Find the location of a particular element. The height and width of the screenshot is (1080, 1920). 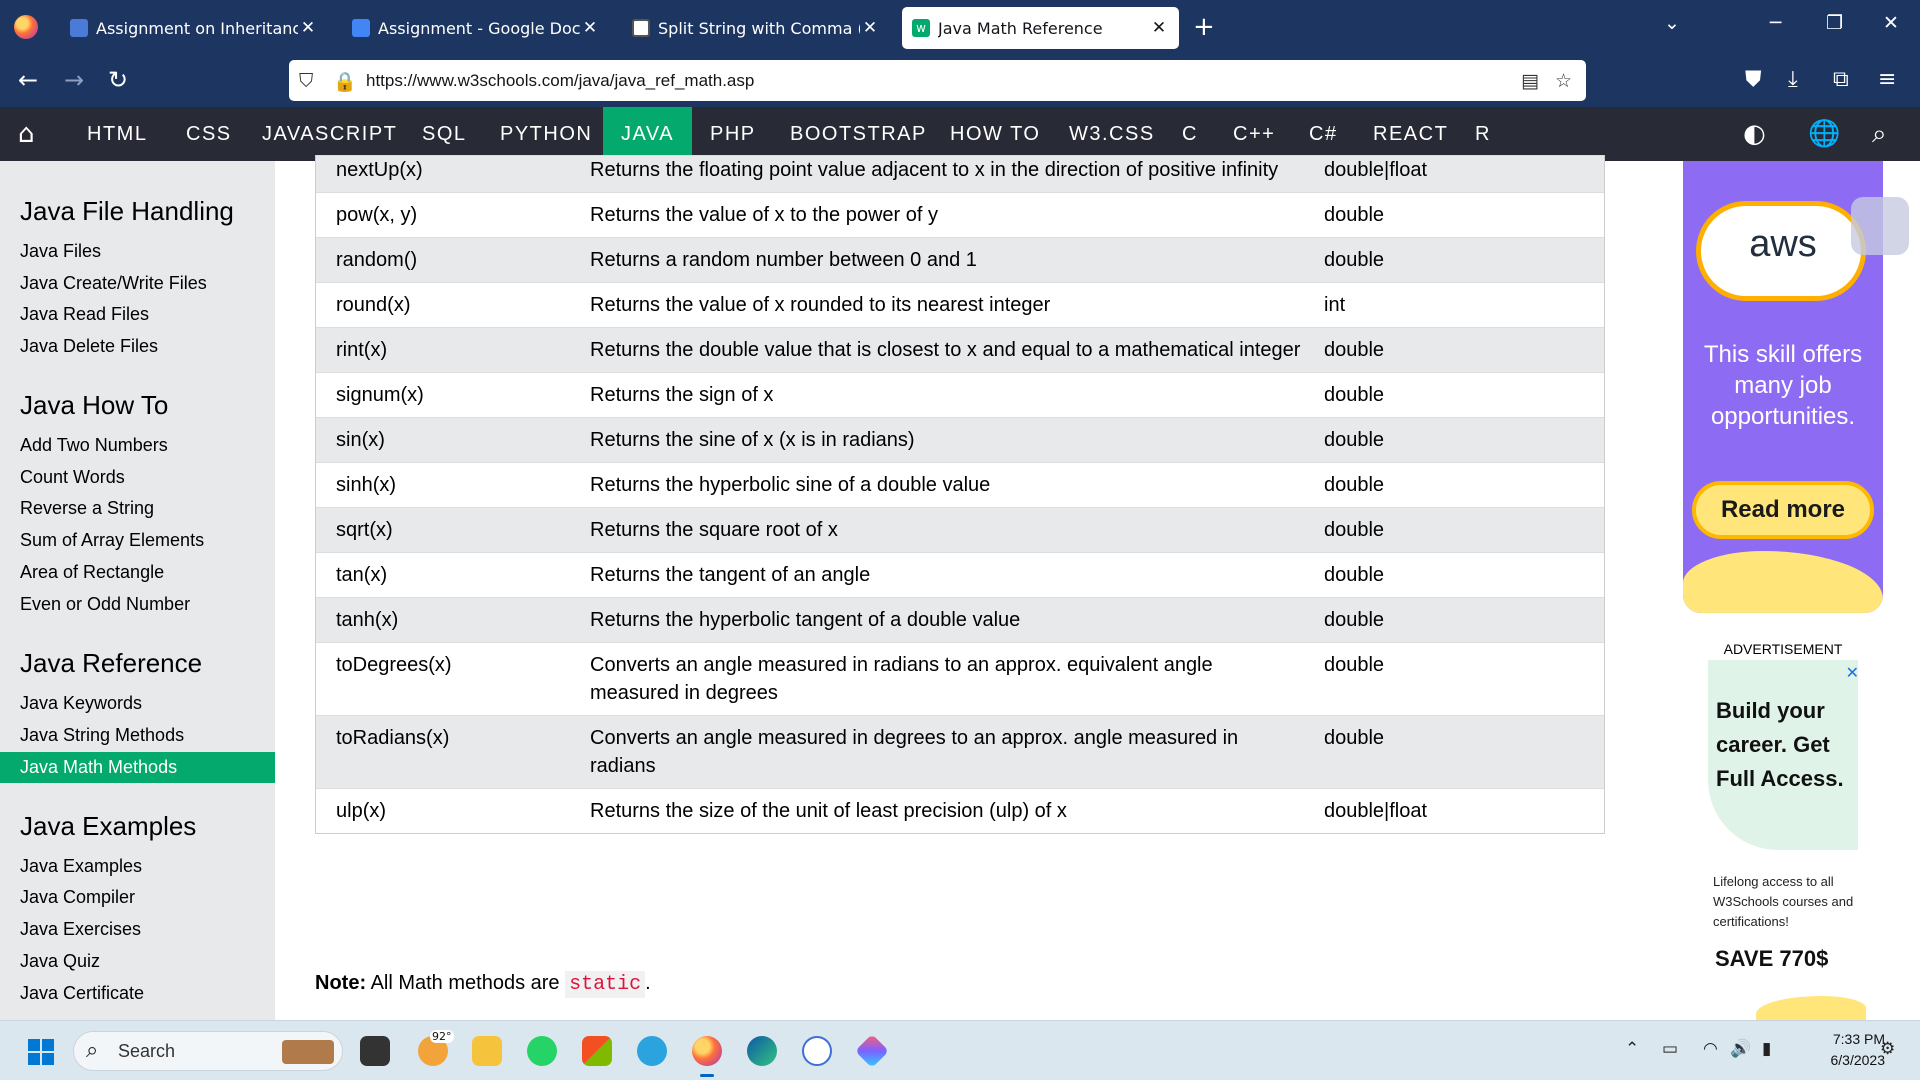

back-icon: ← is located at coordinates (28, 80).